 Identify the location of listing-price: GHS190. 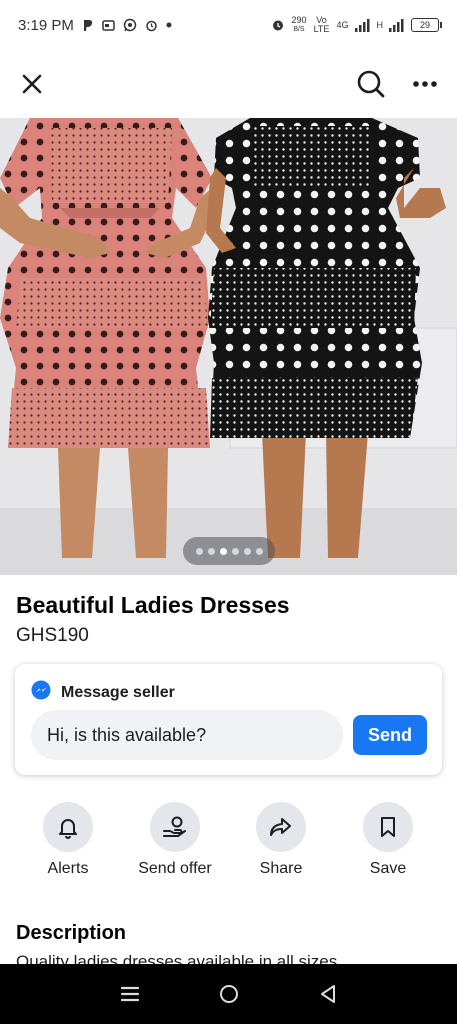
(52, 635).